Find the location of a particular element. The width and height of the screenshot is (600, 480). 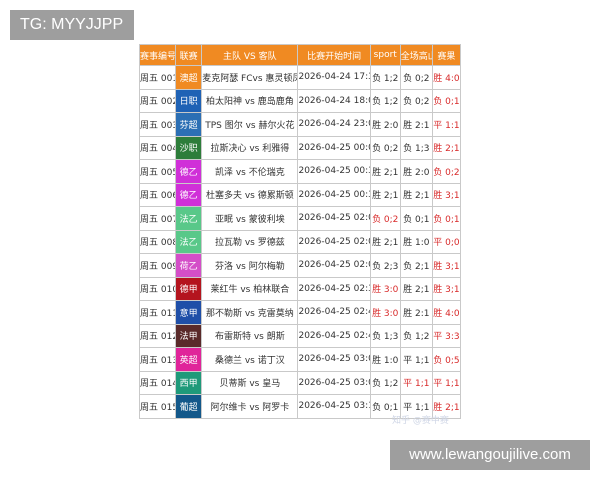

match-id-cell: 周五 008 is located at coordinates (157, 241).